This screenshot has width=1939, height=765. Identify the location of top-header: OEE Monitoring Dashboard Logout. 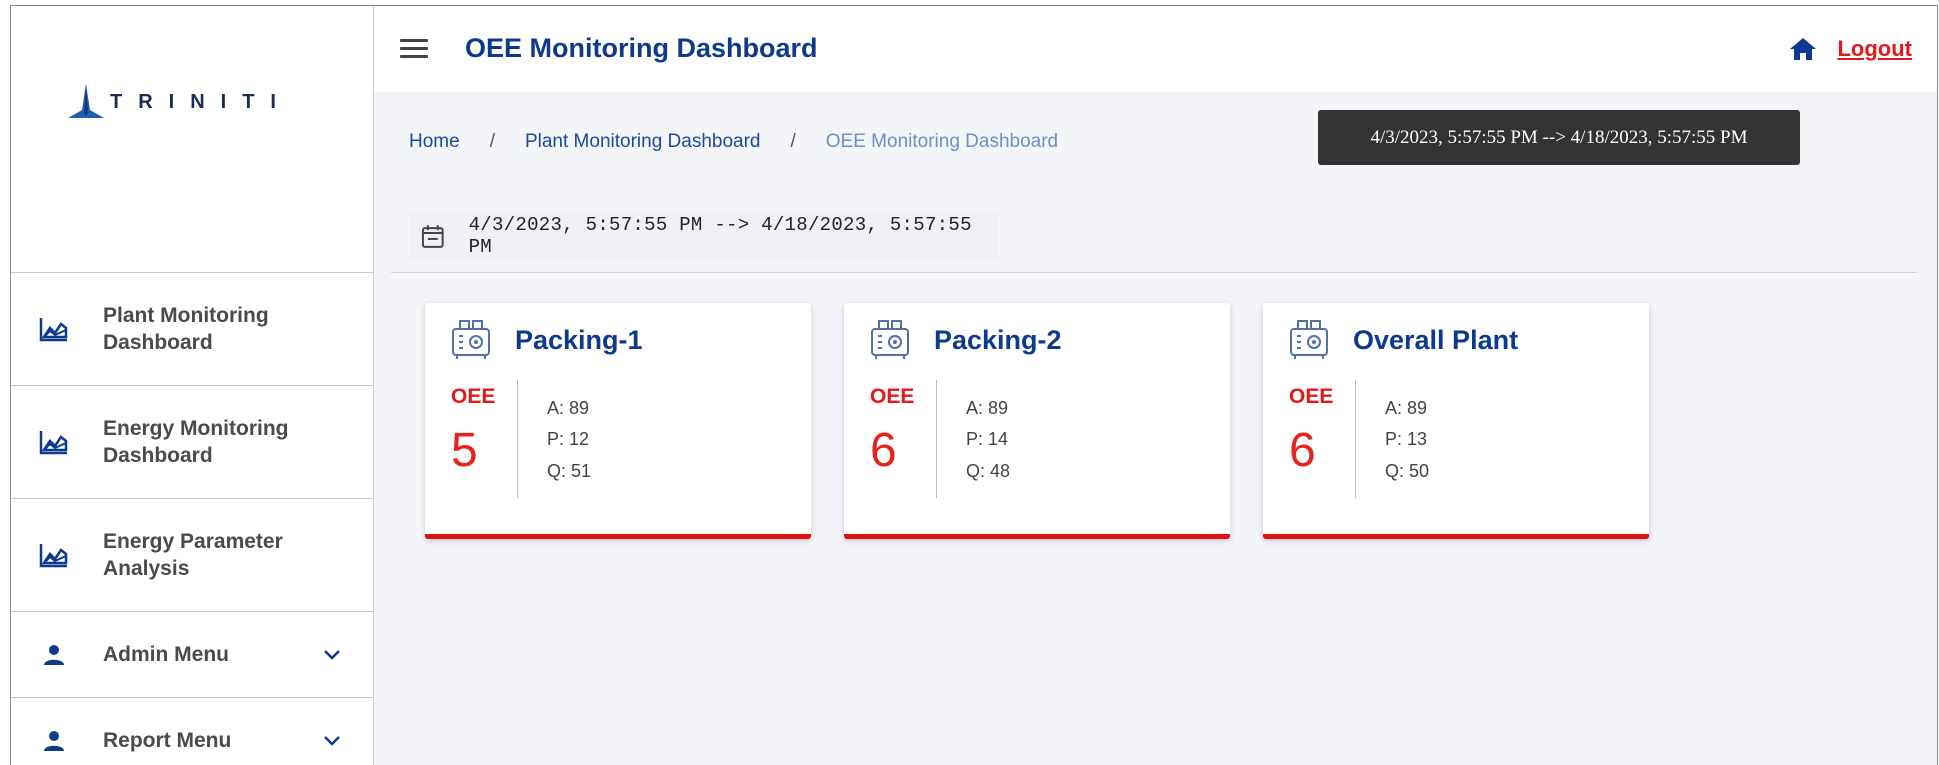
(1155, 49).